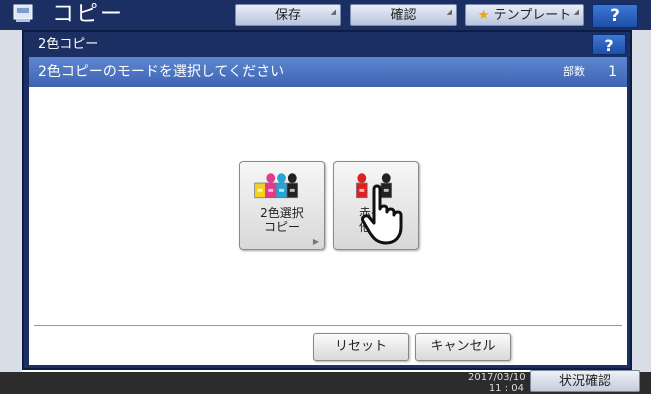  What do you see at coordinates (532, 15) in the screenshot?
I see `tab-template-label: テンプレート` at bounding box center [532, 15].